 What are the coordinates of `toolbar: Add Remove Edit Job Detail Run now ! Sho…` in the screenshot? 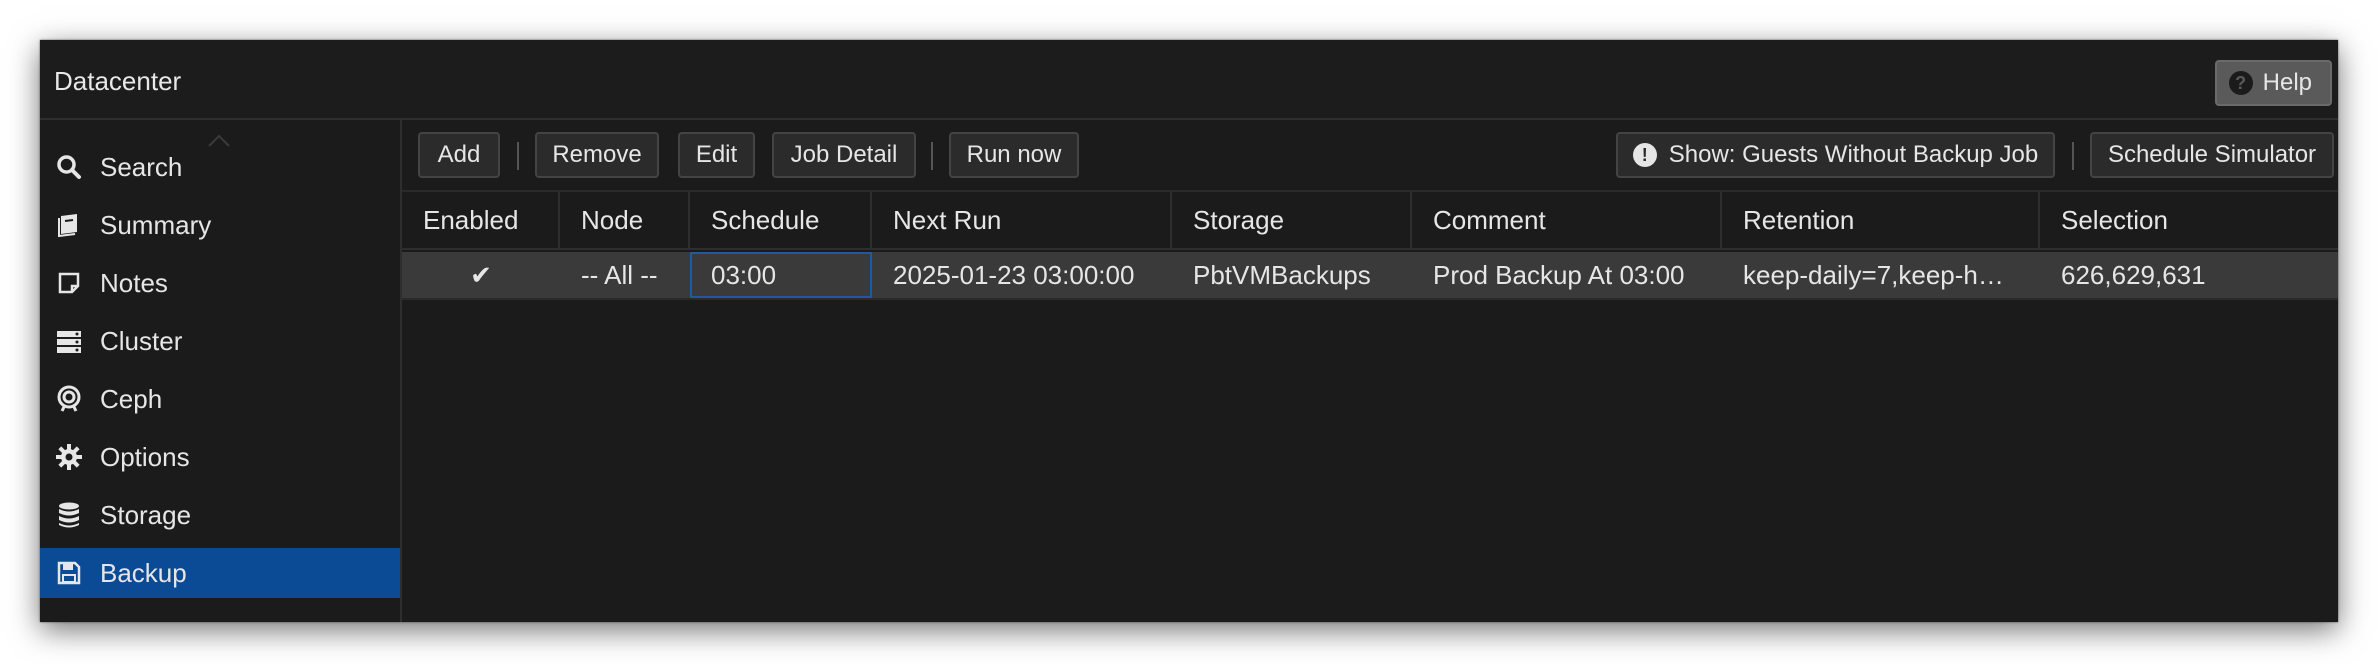 It's located at (1370, 156).